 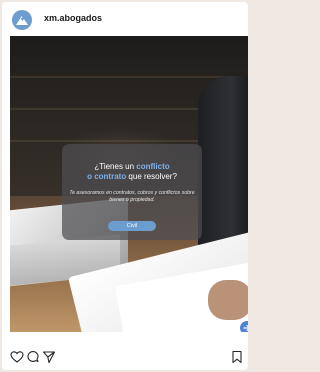 I want to click on mountain-logo-icon, so click(x=22, y=20).